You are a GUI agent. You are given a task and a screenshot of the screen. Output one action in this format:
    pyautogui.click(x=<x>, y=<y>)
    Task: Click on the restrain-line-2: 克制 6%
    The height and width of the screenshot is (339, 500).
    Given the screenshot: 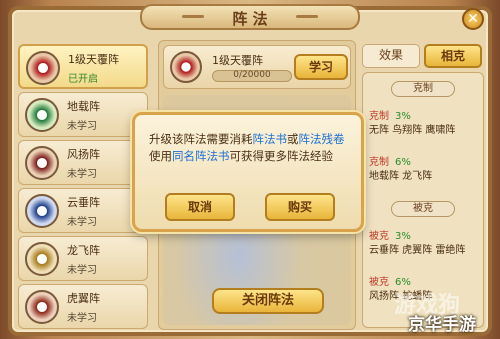 What is the action you would take?
    pyautogui.click(x=390, y=160)
    